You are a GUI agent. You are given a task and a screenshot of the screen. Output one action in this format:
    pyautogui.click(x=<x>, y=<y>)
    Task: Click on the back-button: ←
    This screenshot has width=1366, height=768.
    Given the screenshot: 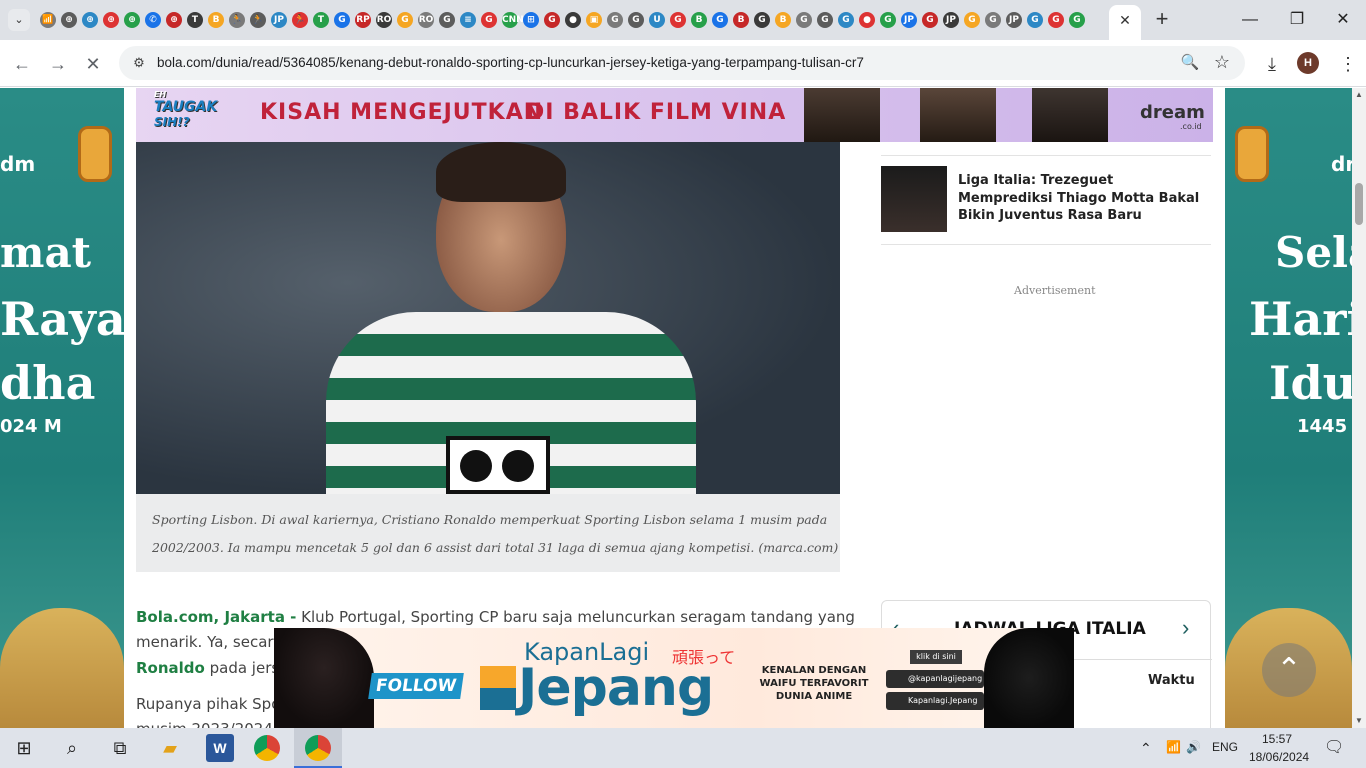 What is the action you would take?
    pyautogui.click(x=22, y=64)
    